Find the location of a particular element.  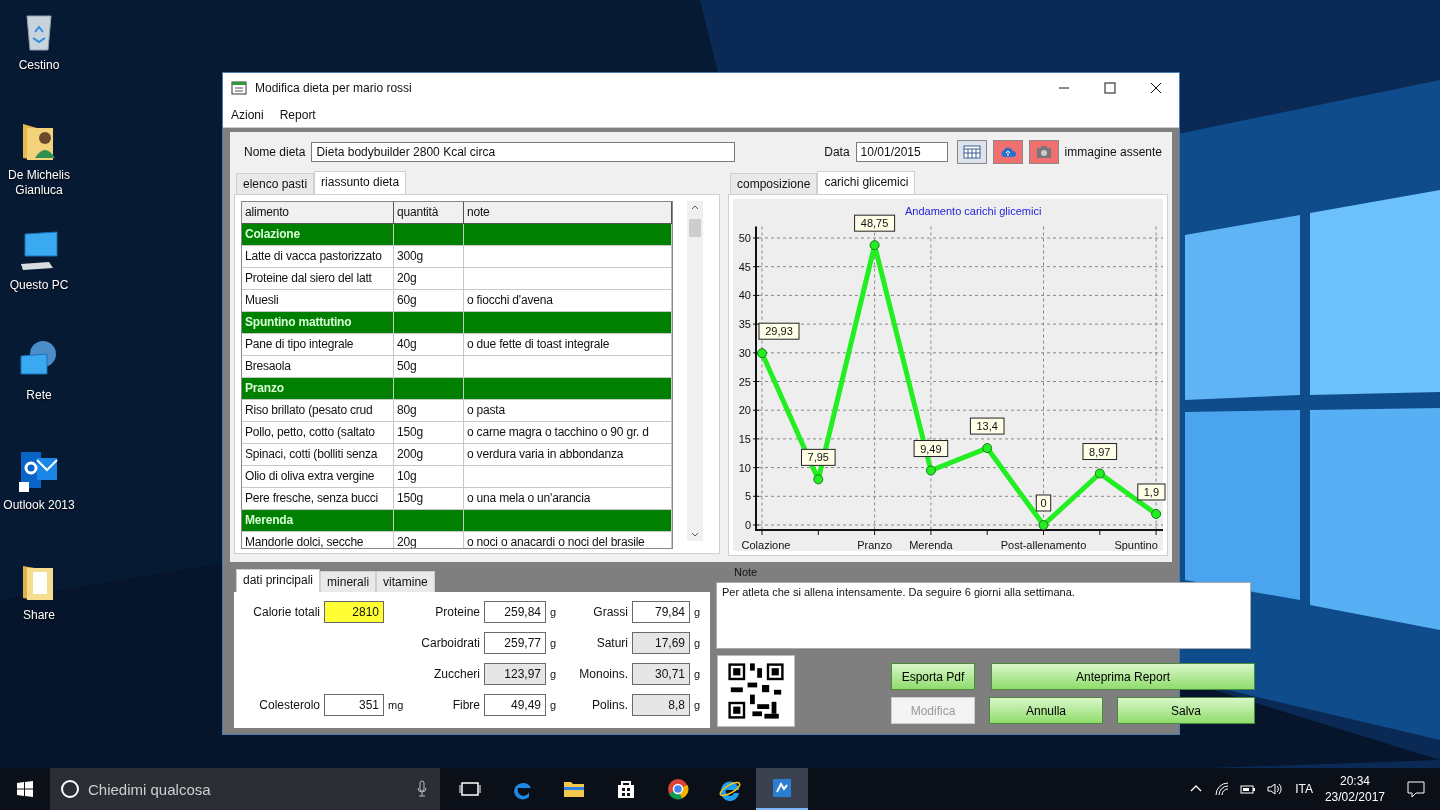

action-button: Esporta Pdf is located at coordinates (933, 676).